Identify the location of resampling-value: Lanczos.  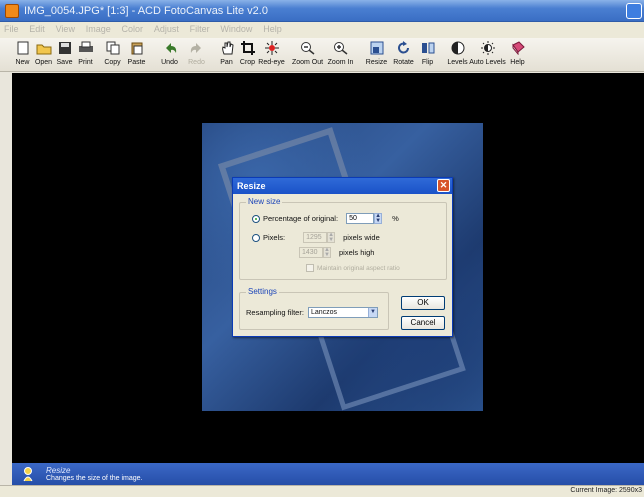
(324, 312).